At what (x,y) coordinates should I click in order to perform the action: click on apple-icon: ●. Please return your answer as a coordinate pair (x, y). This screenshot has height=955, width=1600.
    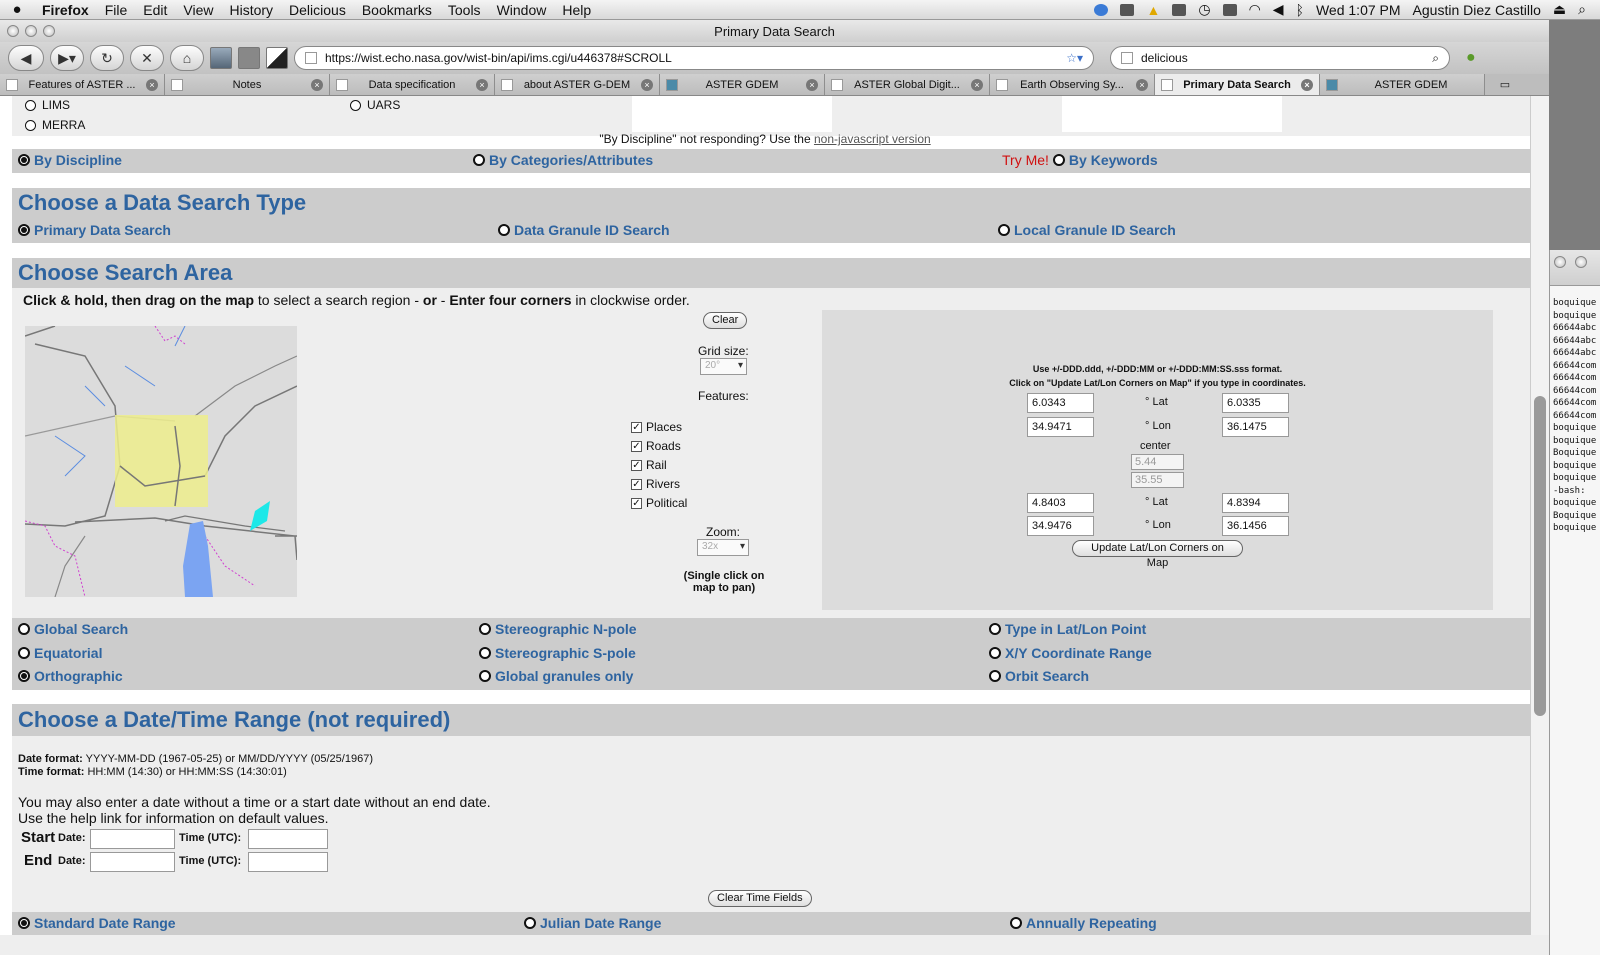
    Looking at the image, I should click on (17, 9).